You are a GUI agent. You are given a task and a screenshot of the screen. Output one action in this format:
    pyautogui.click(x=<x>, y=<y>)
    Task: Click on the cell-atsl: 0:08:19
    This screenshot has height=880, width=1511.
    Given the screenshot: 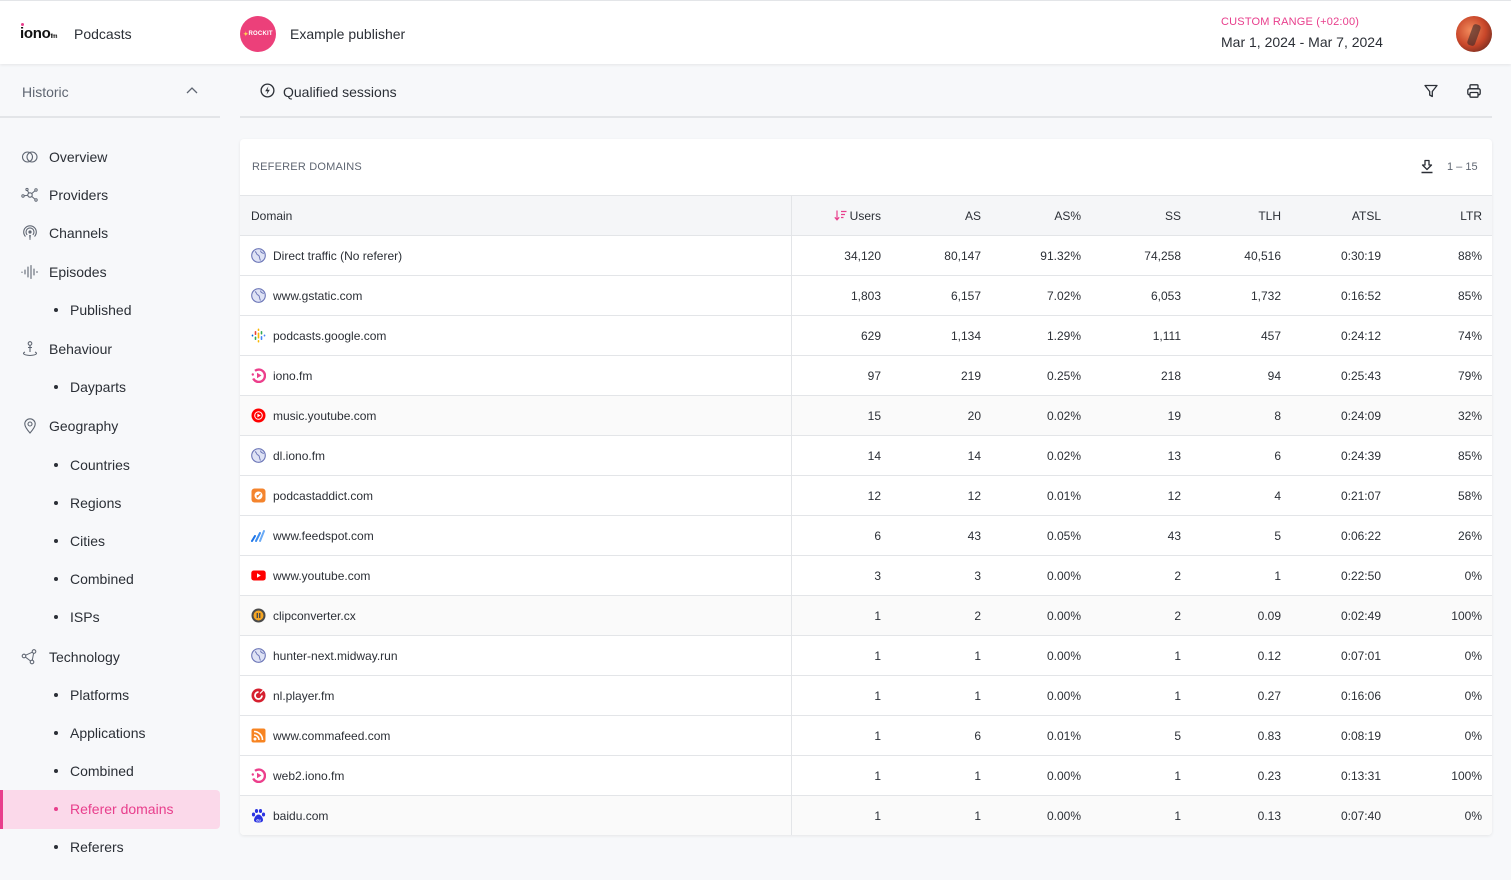 What is the action you would take?
    pyautogui.click(x=1341, y=735)
    